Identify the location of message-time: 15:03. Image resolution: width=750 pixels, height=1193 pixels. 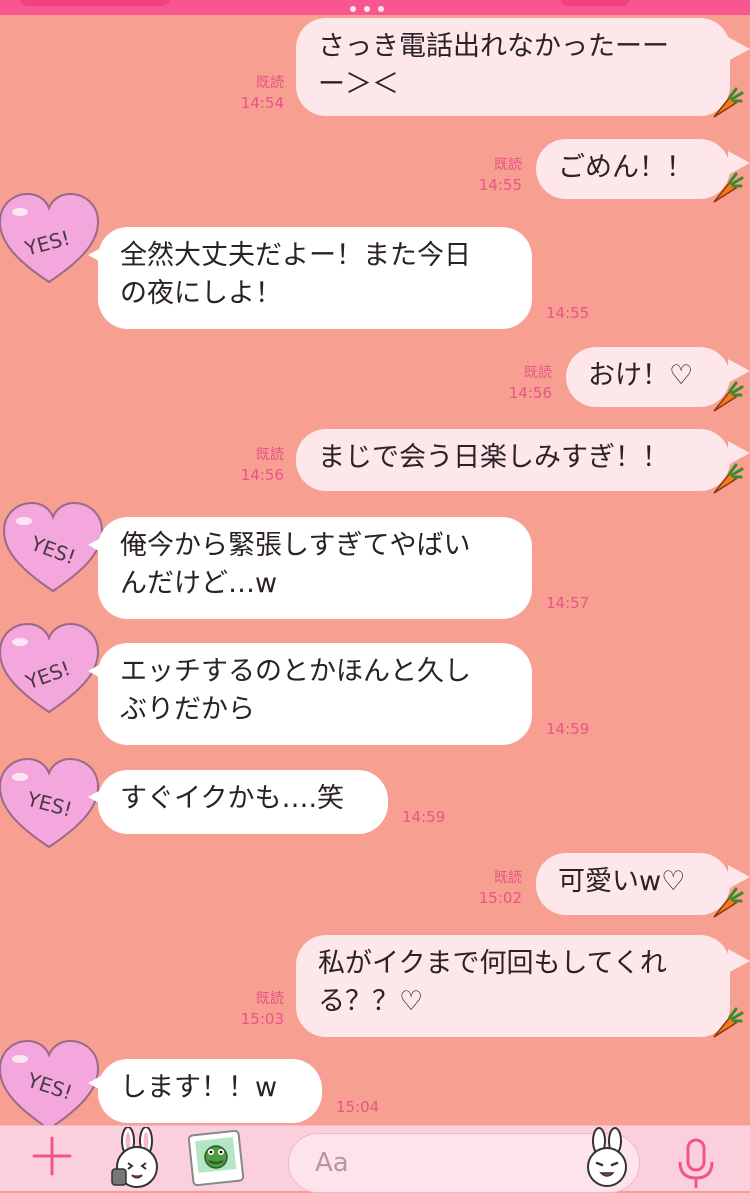
(262, 1019).